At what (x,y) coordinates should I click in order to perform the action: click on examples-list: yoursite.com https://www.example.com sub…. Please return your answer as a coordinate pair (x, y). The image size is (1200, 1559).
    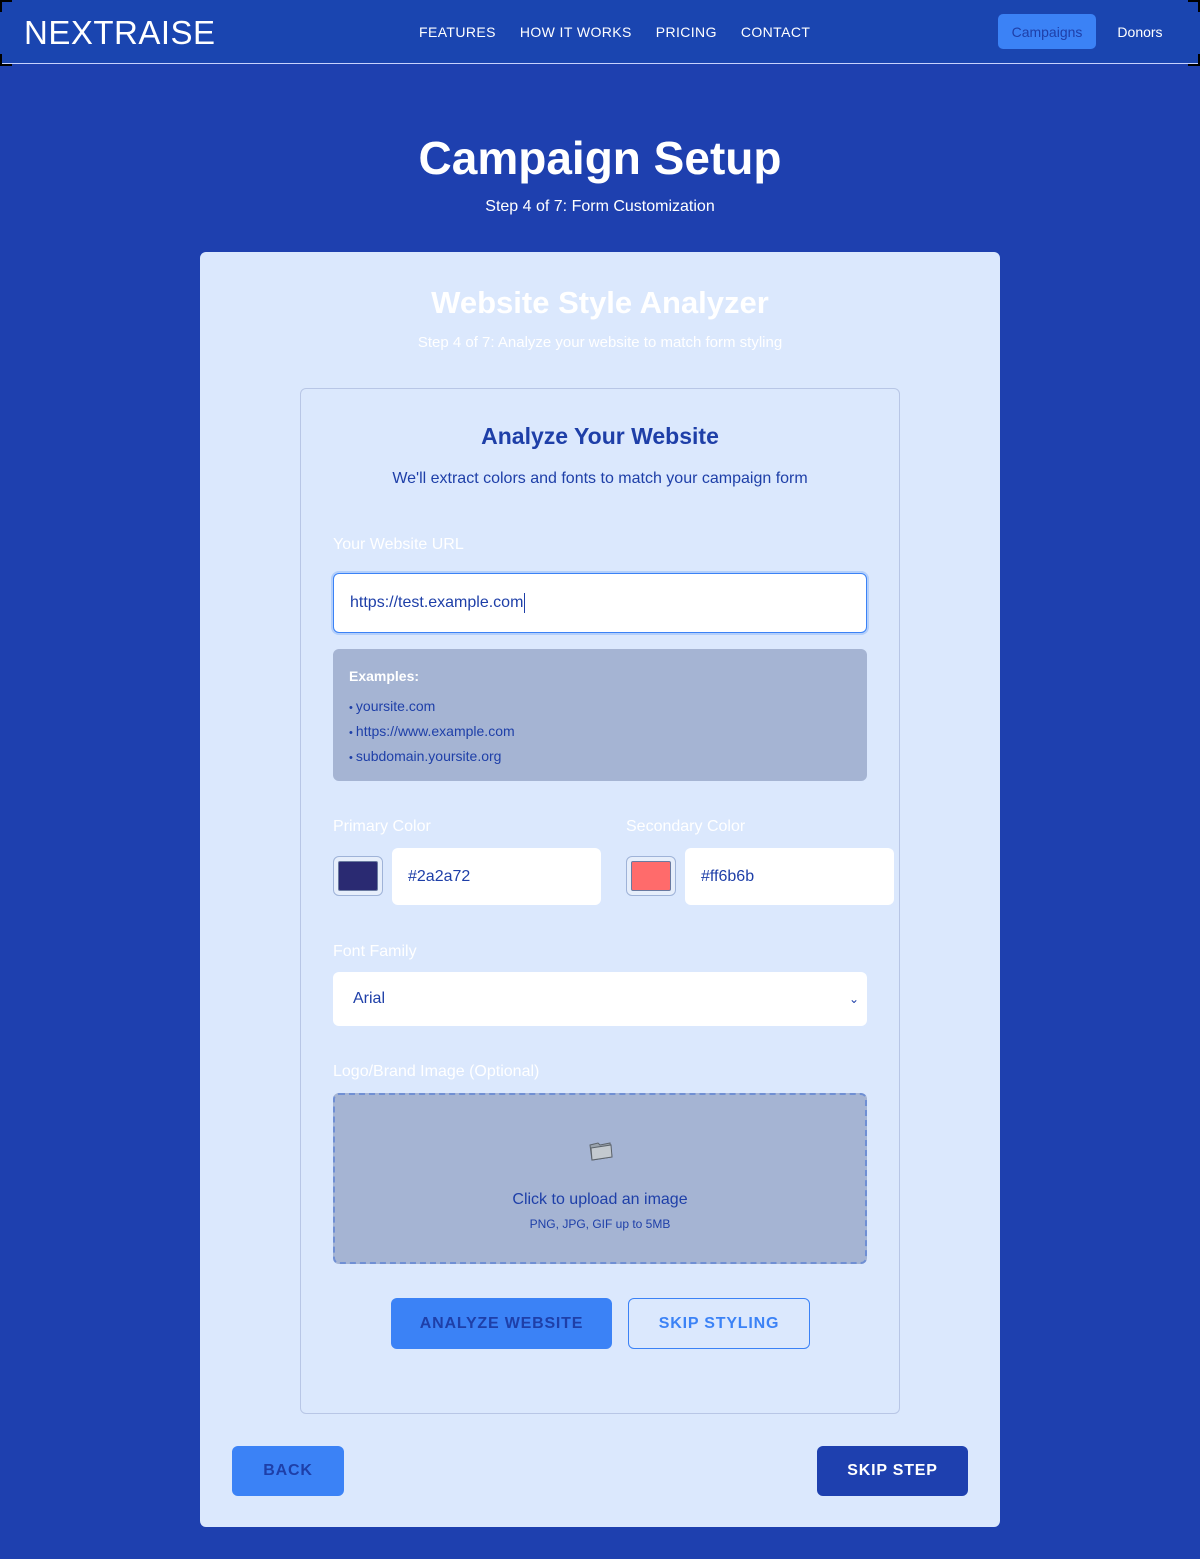
    Looking at the image, I should click on (600, 732).